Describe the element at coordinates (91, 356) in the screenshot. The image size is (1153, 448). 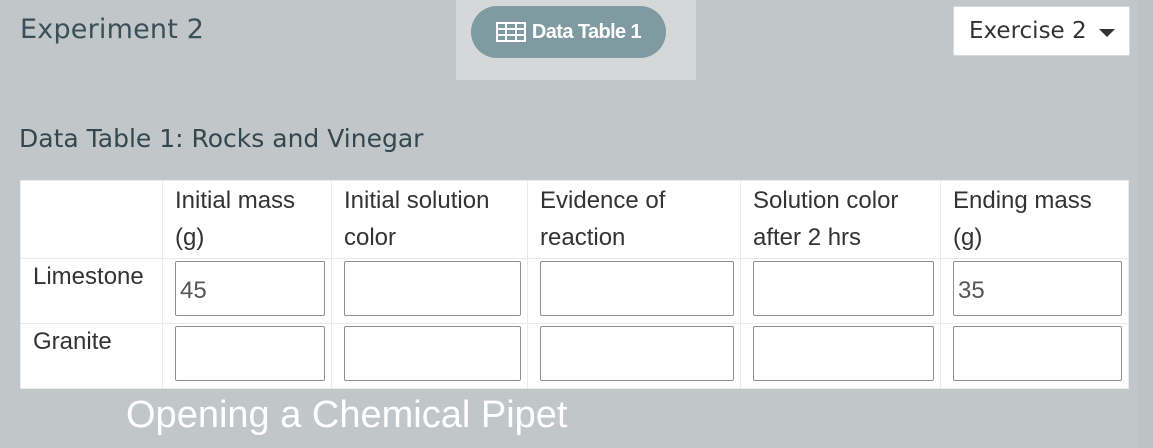
I see `row-label-granite: Granite` at that location.